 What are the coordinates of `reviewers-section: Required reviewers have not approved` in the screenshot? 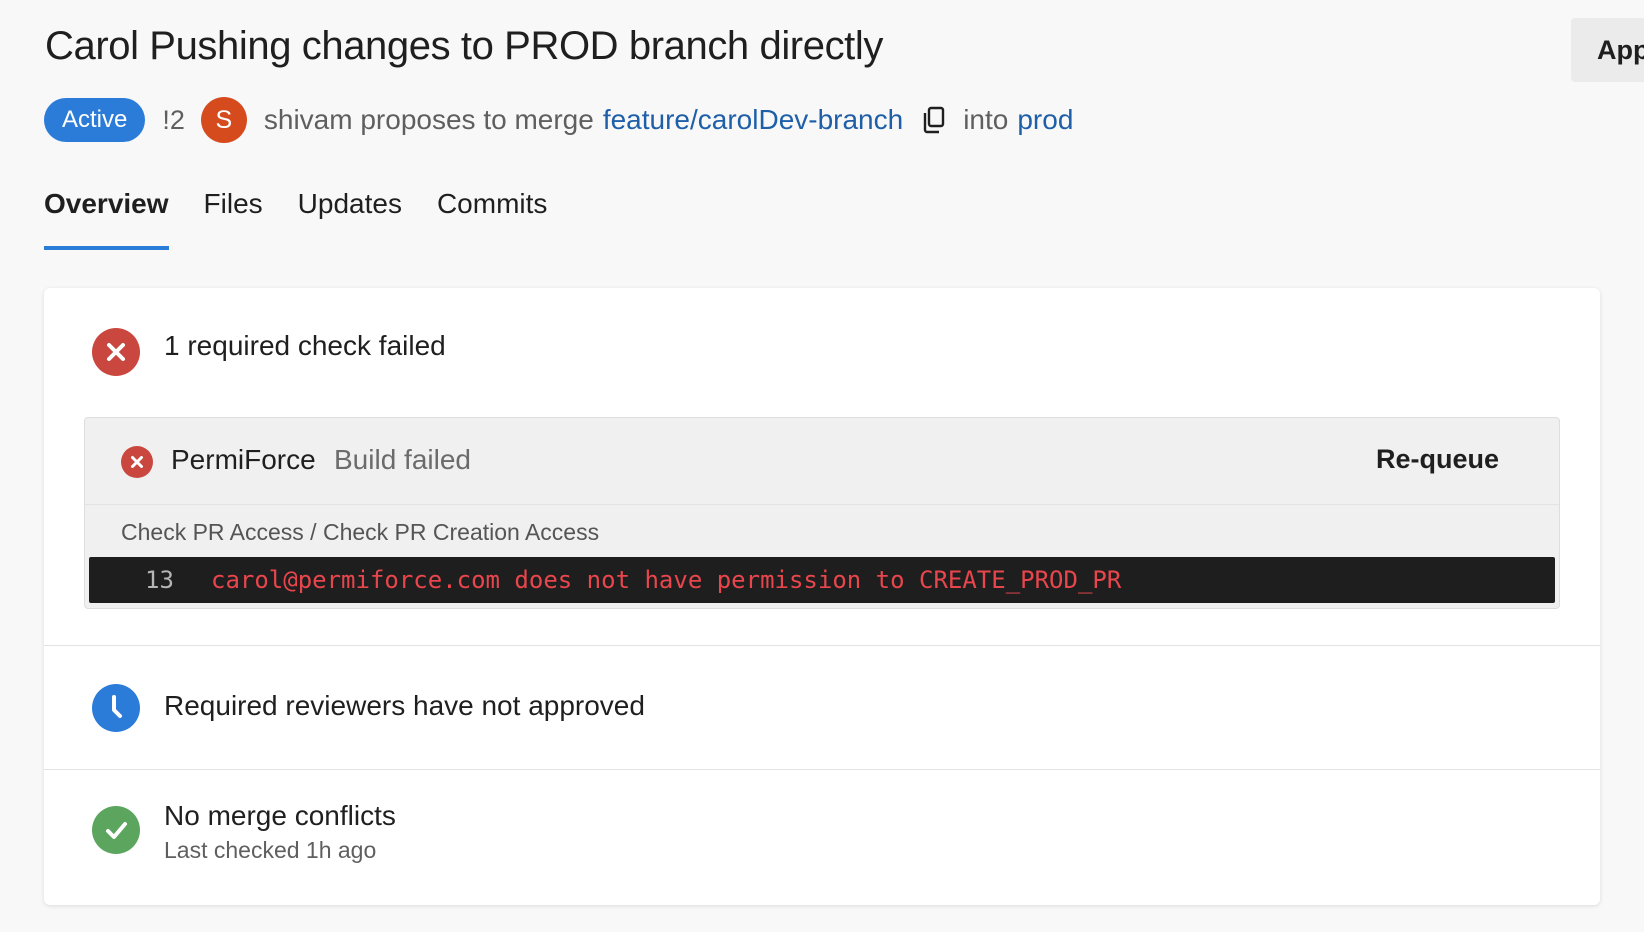 It's located at (822, 708).